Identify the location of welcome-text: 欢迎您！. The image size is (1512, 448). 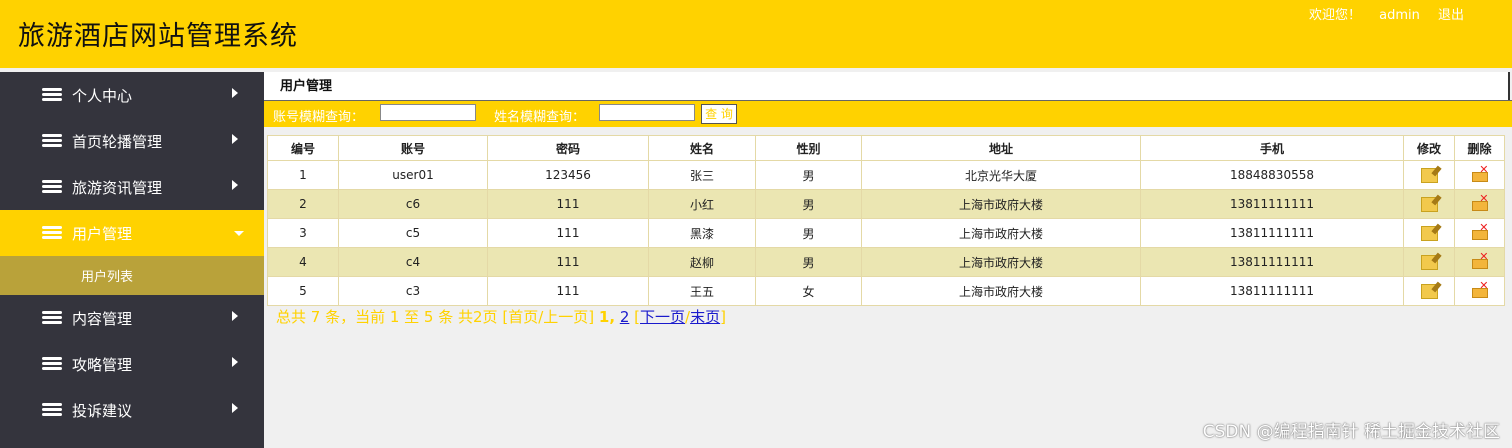
(1334, 15).